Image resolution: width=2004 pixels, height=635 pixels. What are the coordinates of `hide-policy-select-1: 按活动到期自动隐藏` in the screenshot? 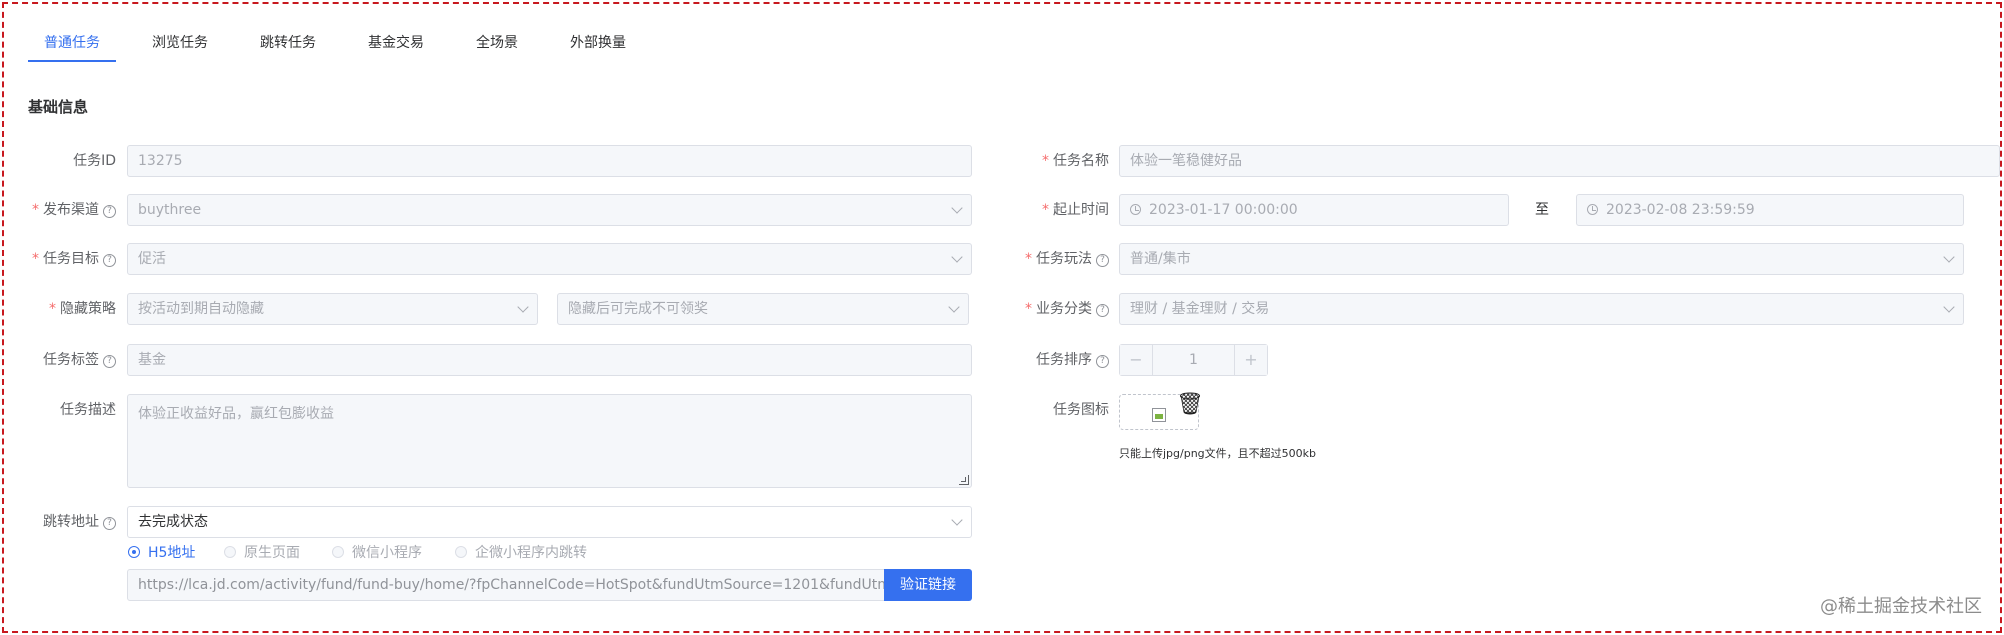 It's located at (332, 309).